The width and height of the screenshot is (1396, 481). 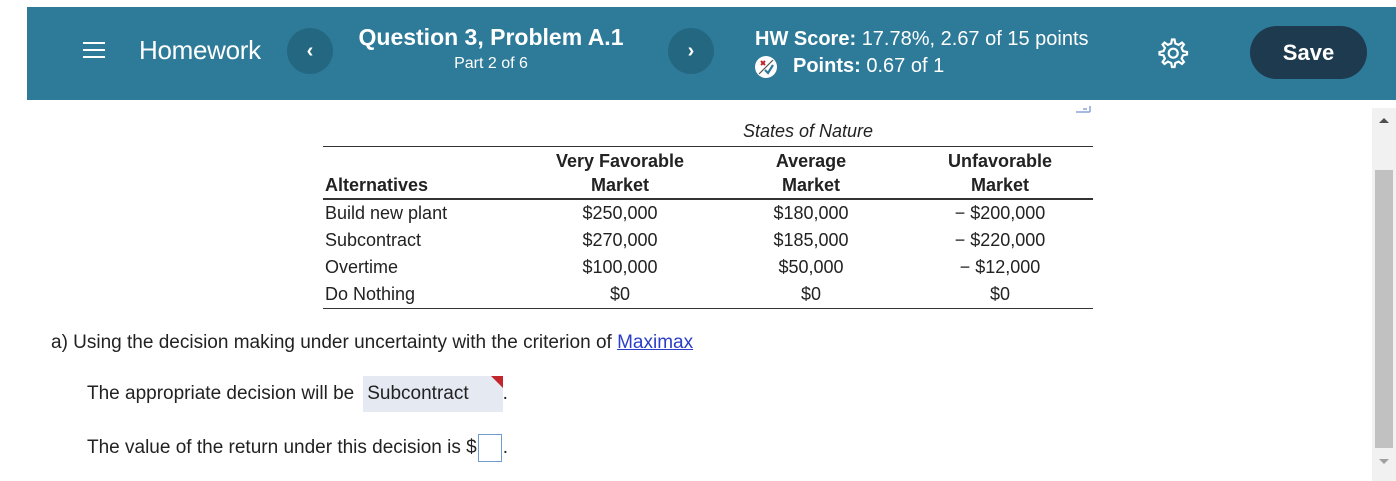 What do you see at coordinates (1000, 161) in the screenshot?
I see `column-header-label: Unfavorable` at bounding box center [1000, 161].